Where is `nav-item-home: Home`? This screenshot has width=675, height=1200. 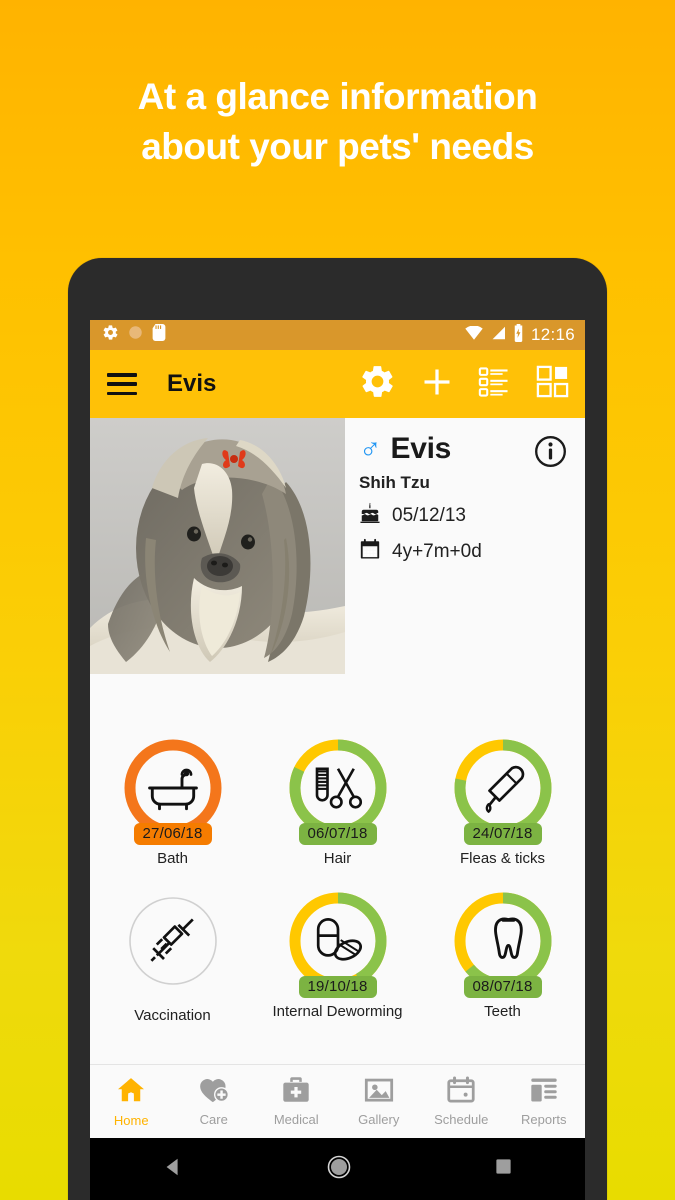
nav-item-home: Home is located at coordinates (131, 1101).